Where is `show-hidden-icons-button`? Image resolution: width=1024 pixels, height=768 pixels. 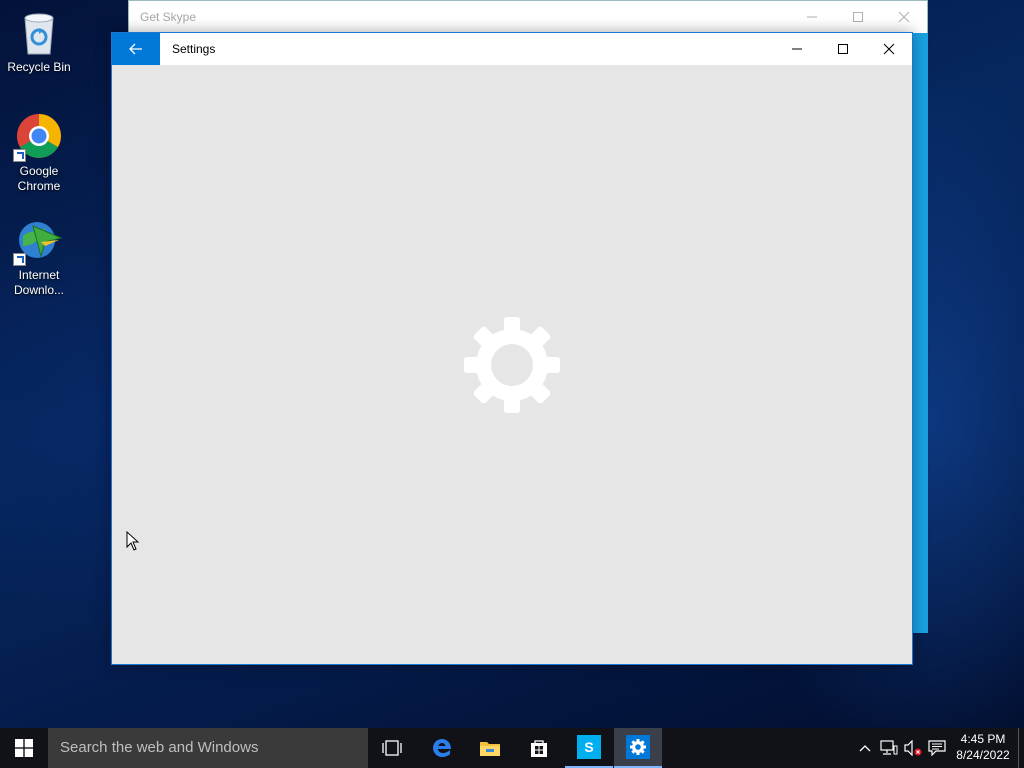 show-hidden-icons-button is located at coordinates (865, 748).